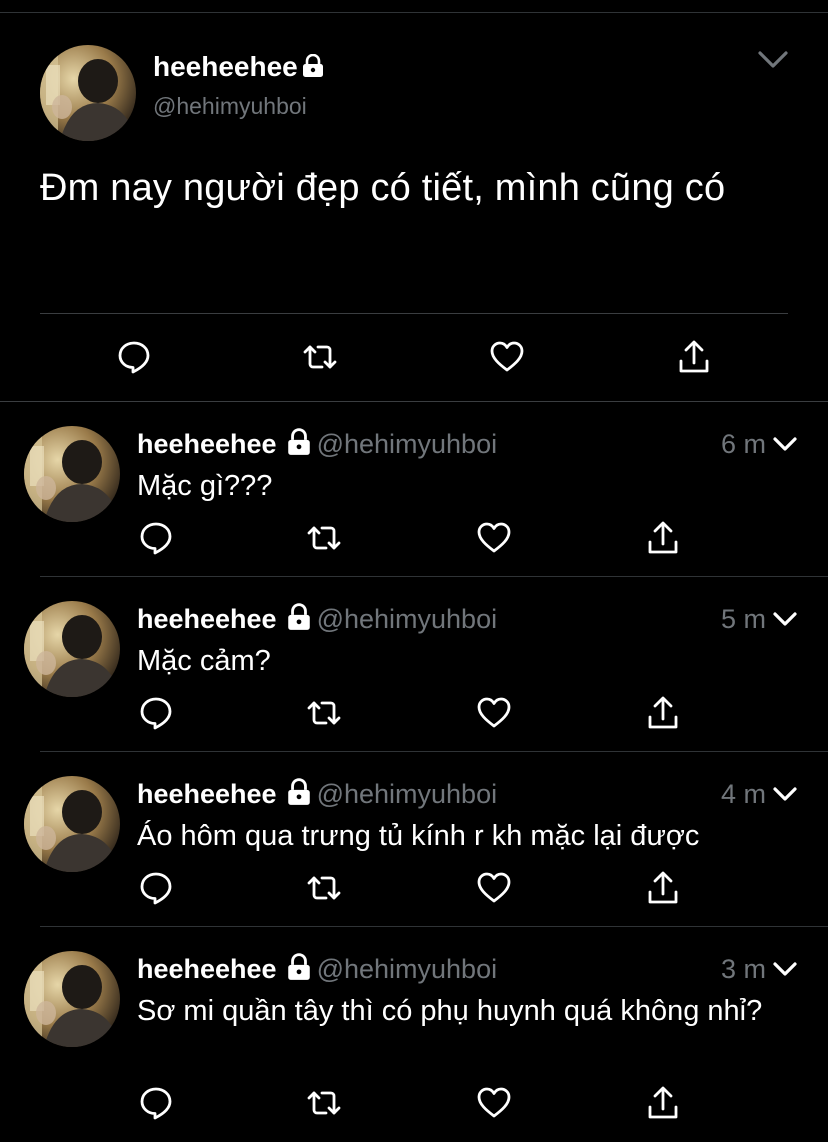  I want to click on timestamp: 3 m, so click(743, 969).